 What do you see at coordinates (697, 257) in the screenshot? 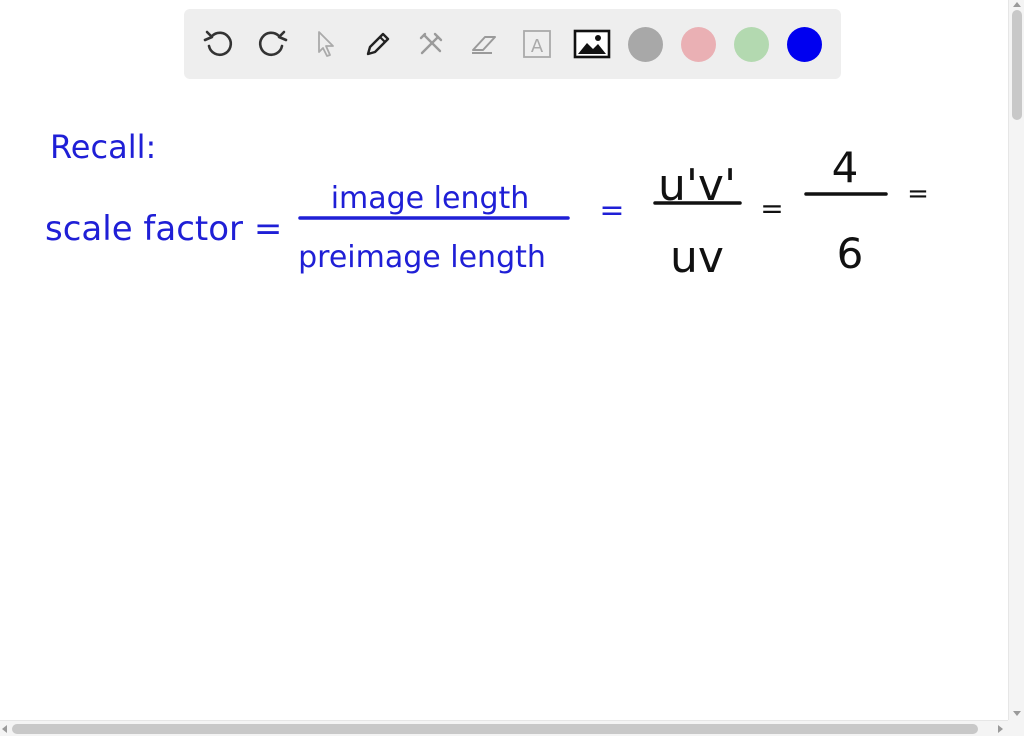
I see `denominator-segment: uv` at bounding box center [697, 257].